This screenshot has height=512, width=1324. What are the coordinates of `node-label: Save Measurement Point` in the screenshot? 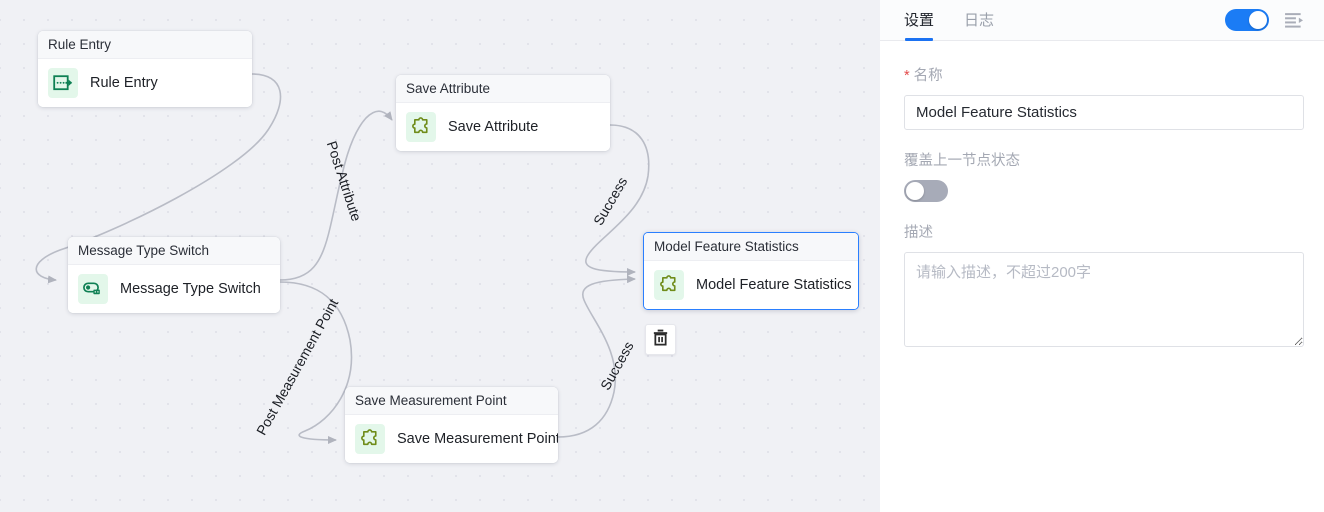 It's located at (477, 439).